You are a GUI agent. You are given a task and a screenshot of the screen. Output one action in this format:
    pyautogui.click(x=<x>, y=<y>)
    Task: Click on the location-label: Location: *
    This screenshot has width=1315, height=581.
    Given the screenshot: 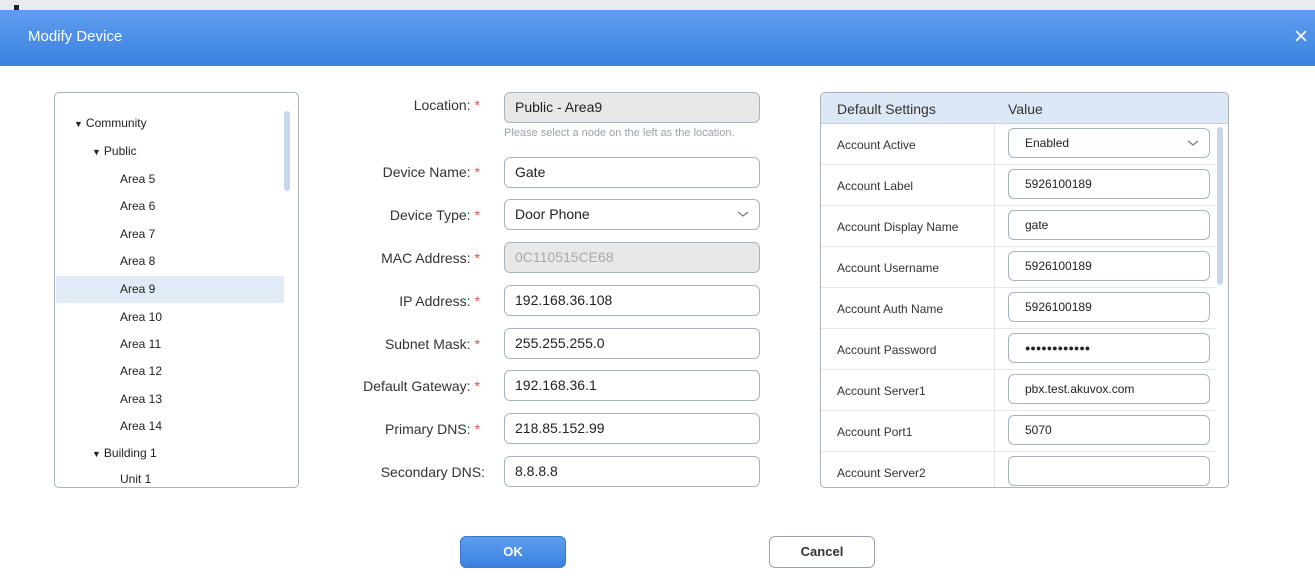 What is the action you would take?
    pyautogui.click(x=446, y=105)
    